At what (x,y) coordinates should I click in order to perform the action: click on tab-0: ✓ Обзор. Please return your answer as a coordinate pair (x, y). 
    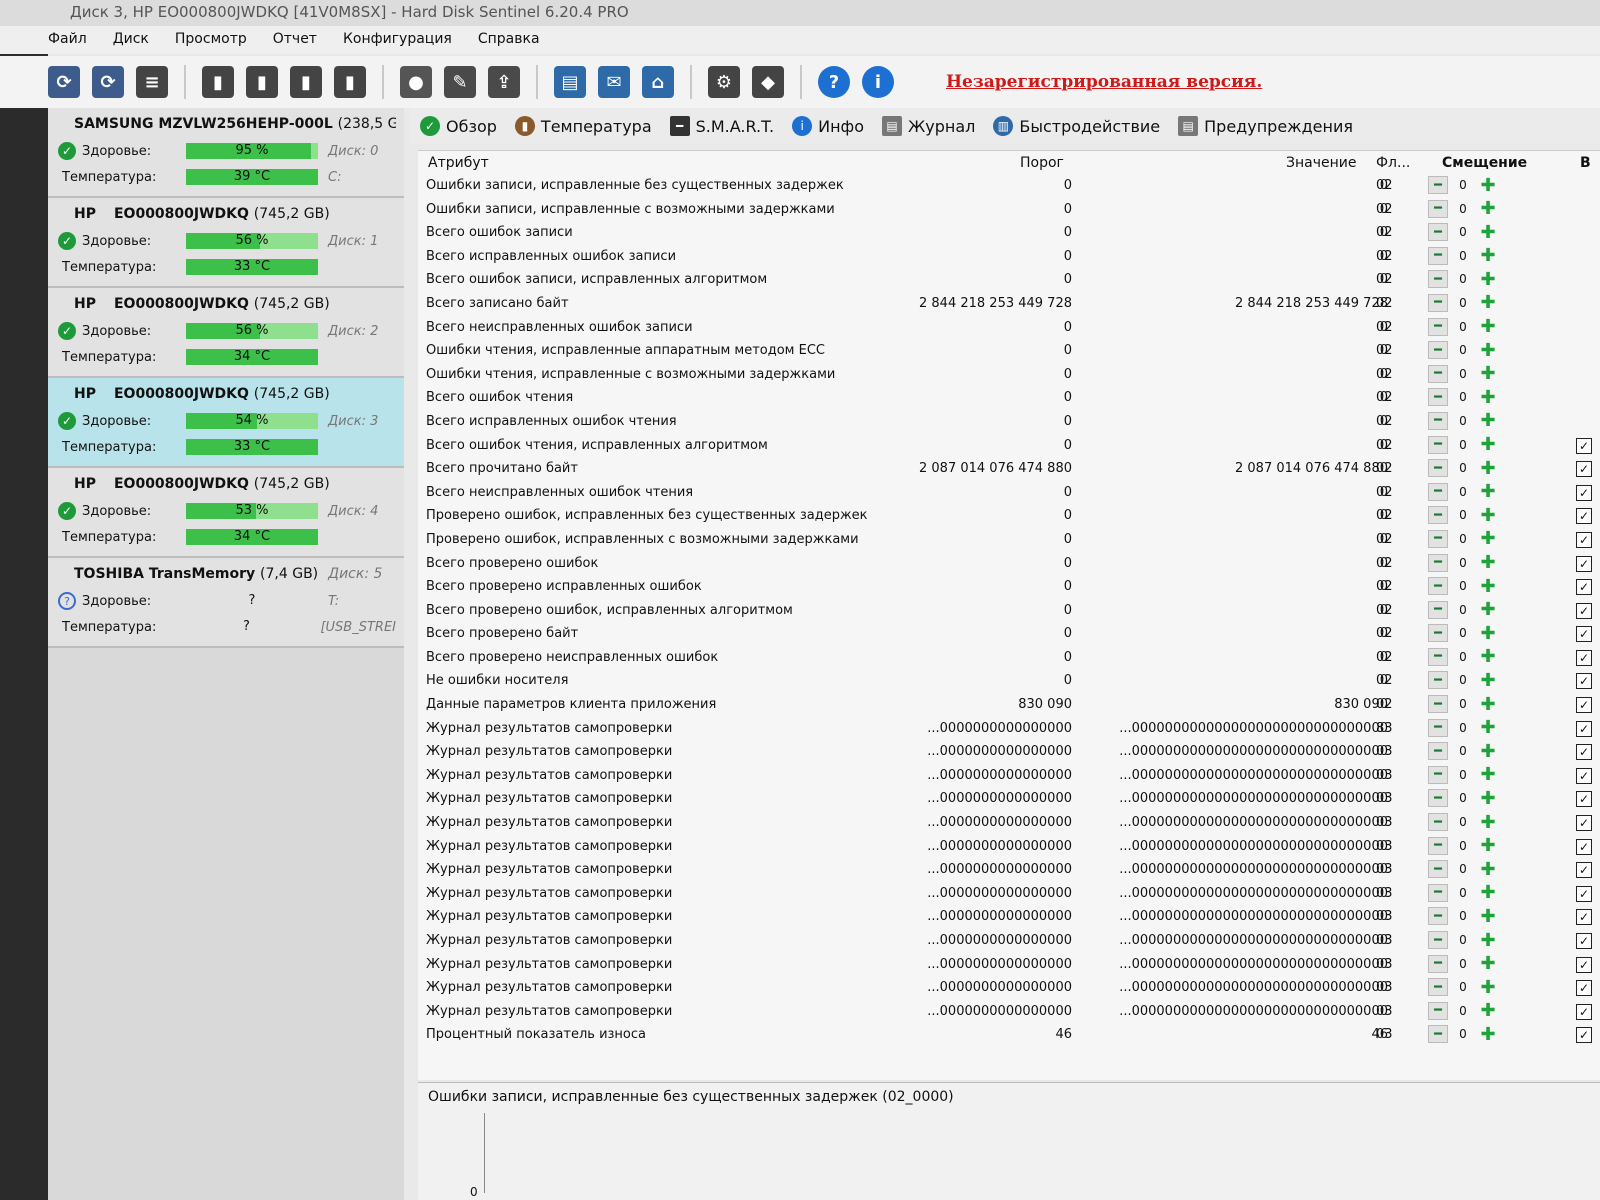
    Looking at the image, I should click on (458, 126).